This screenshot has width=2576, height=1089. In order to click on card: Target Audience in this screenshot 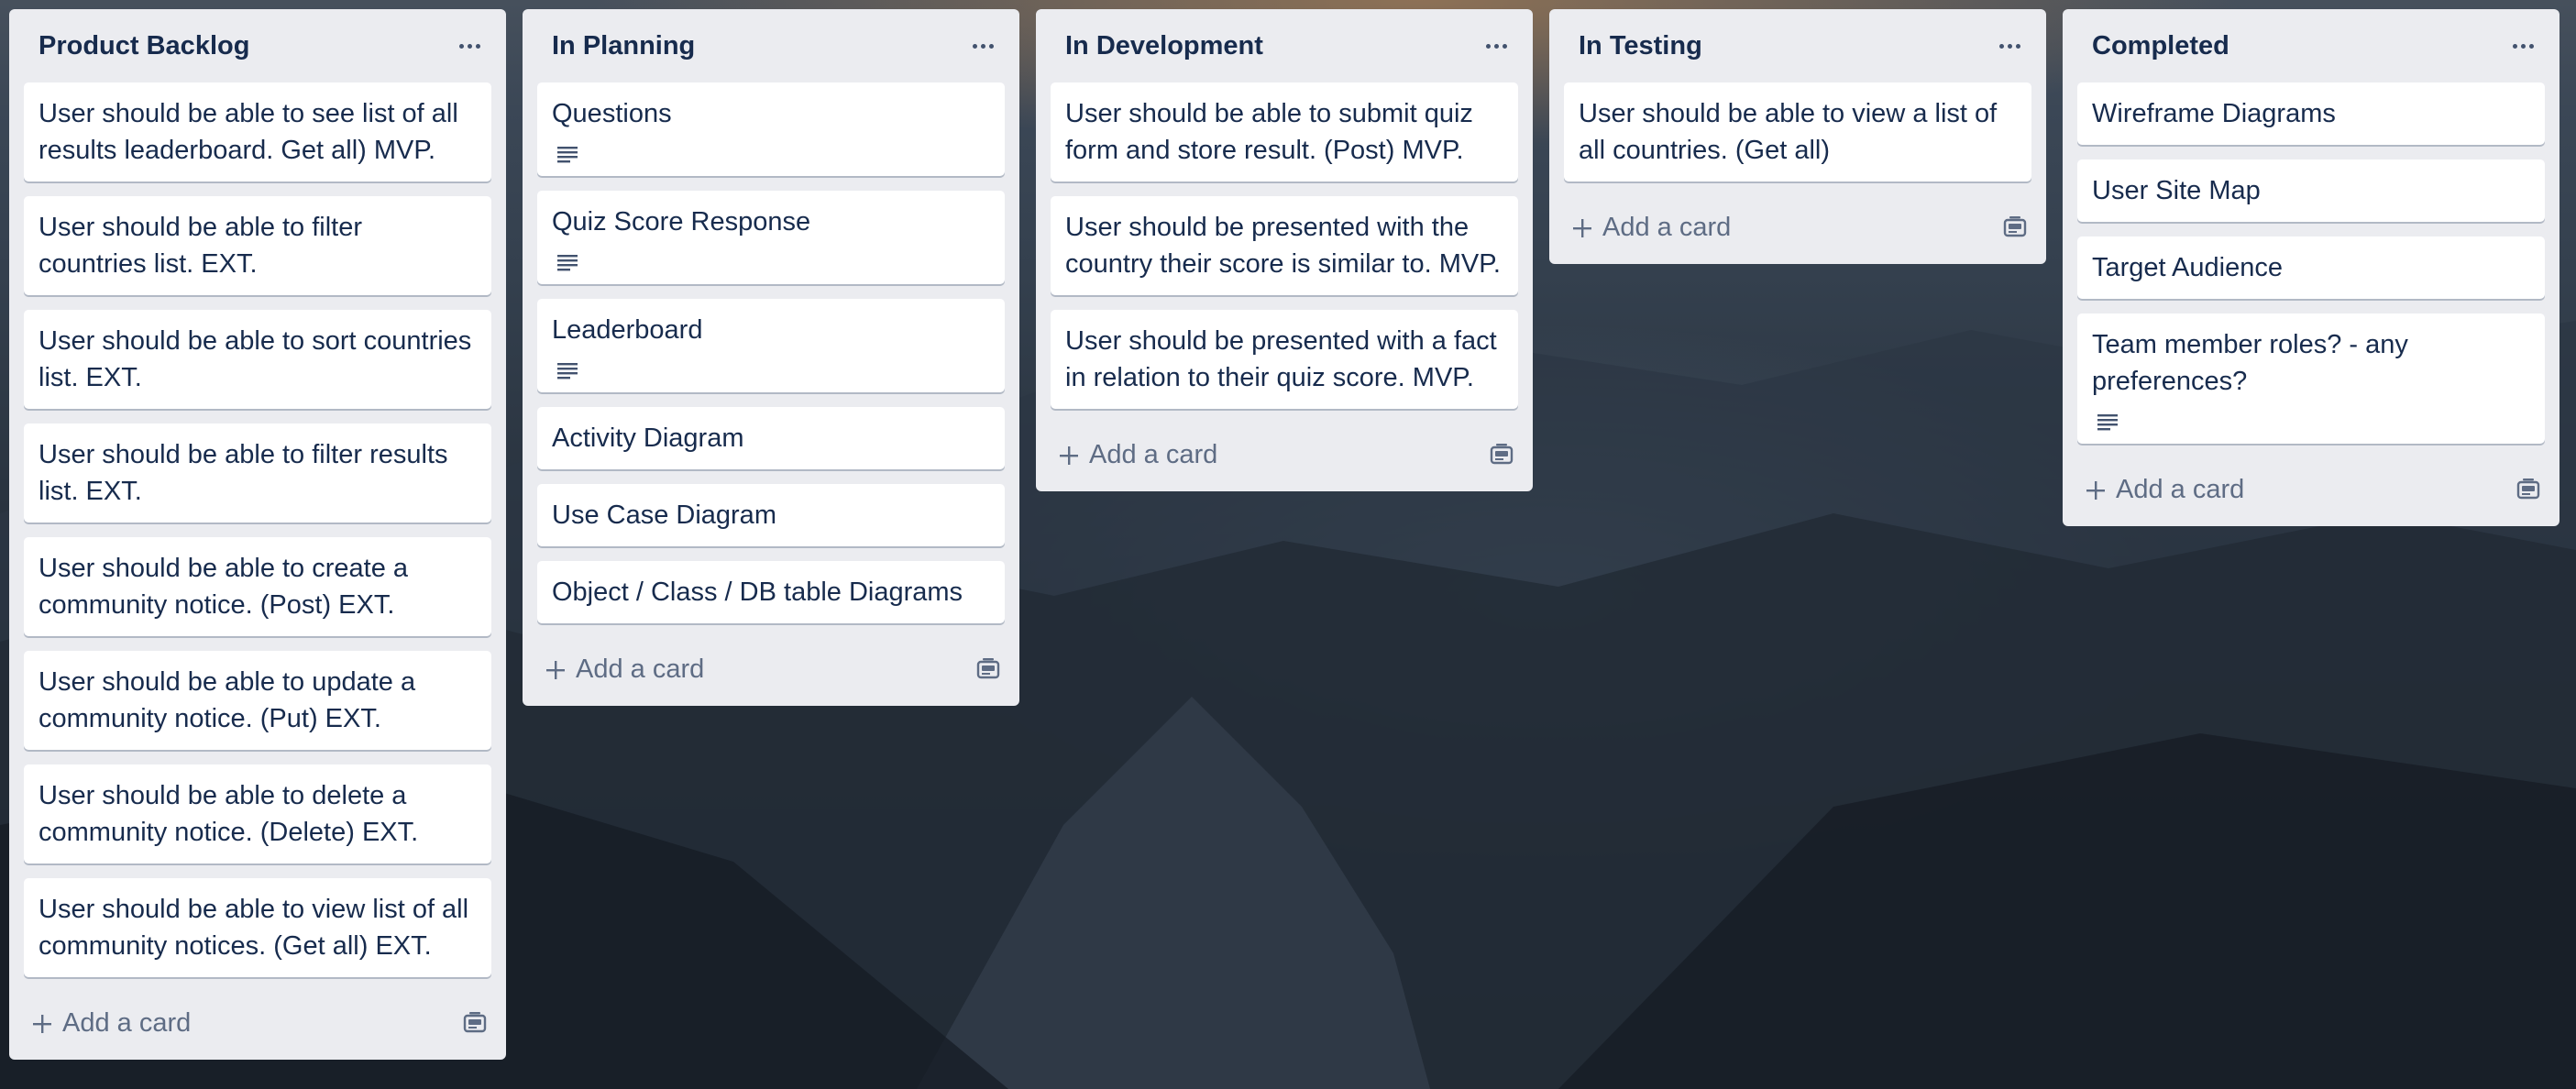, I will do `click(2311, 267)`.